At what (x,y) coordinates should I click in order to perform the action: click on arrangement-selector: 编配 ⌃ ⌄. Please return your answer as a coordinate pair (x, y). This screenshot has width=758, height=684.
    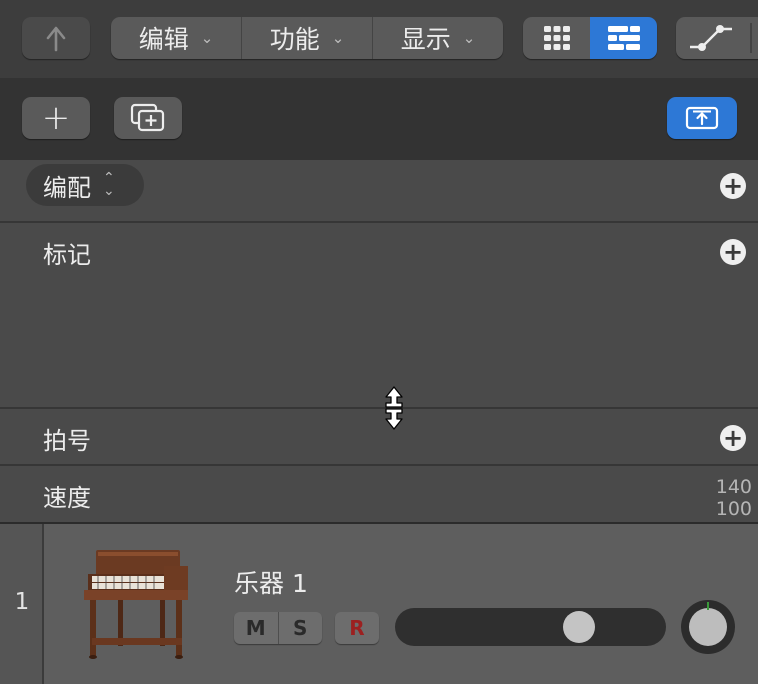
    Looking at the image, I should click on (85, 185).